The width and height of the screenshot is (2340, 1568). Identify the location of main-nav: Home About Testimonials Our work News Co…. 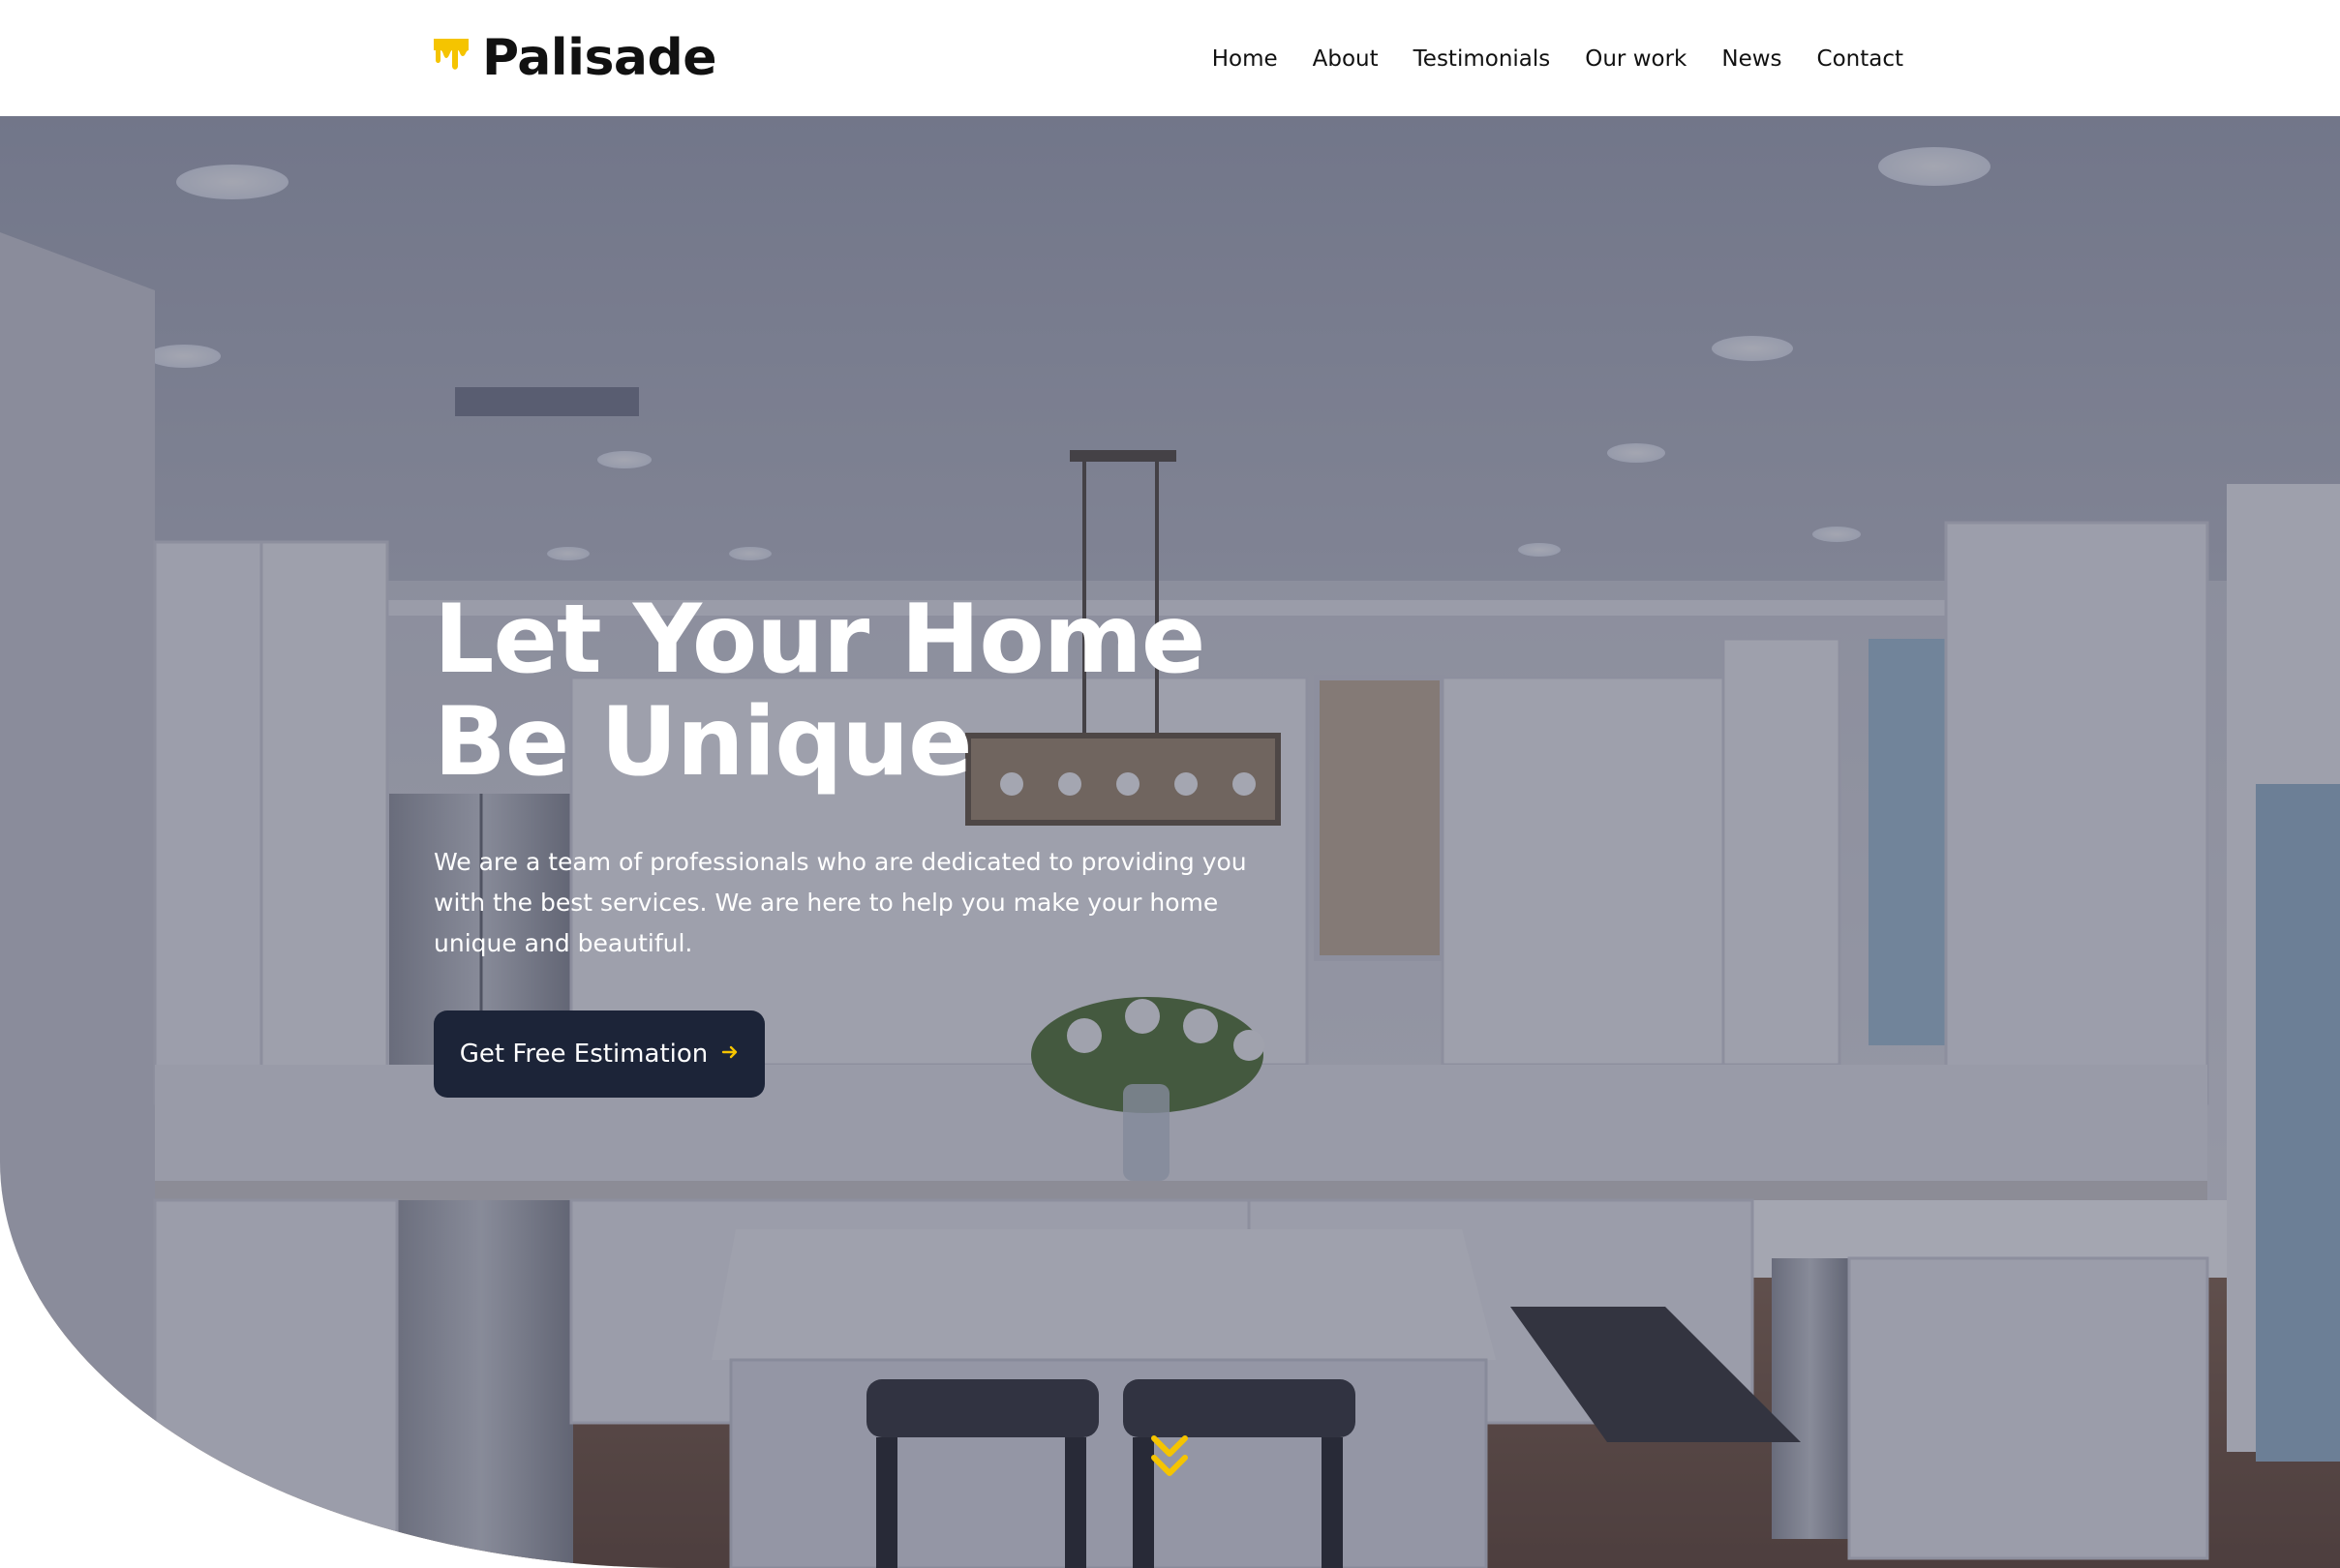
(1558, 59).